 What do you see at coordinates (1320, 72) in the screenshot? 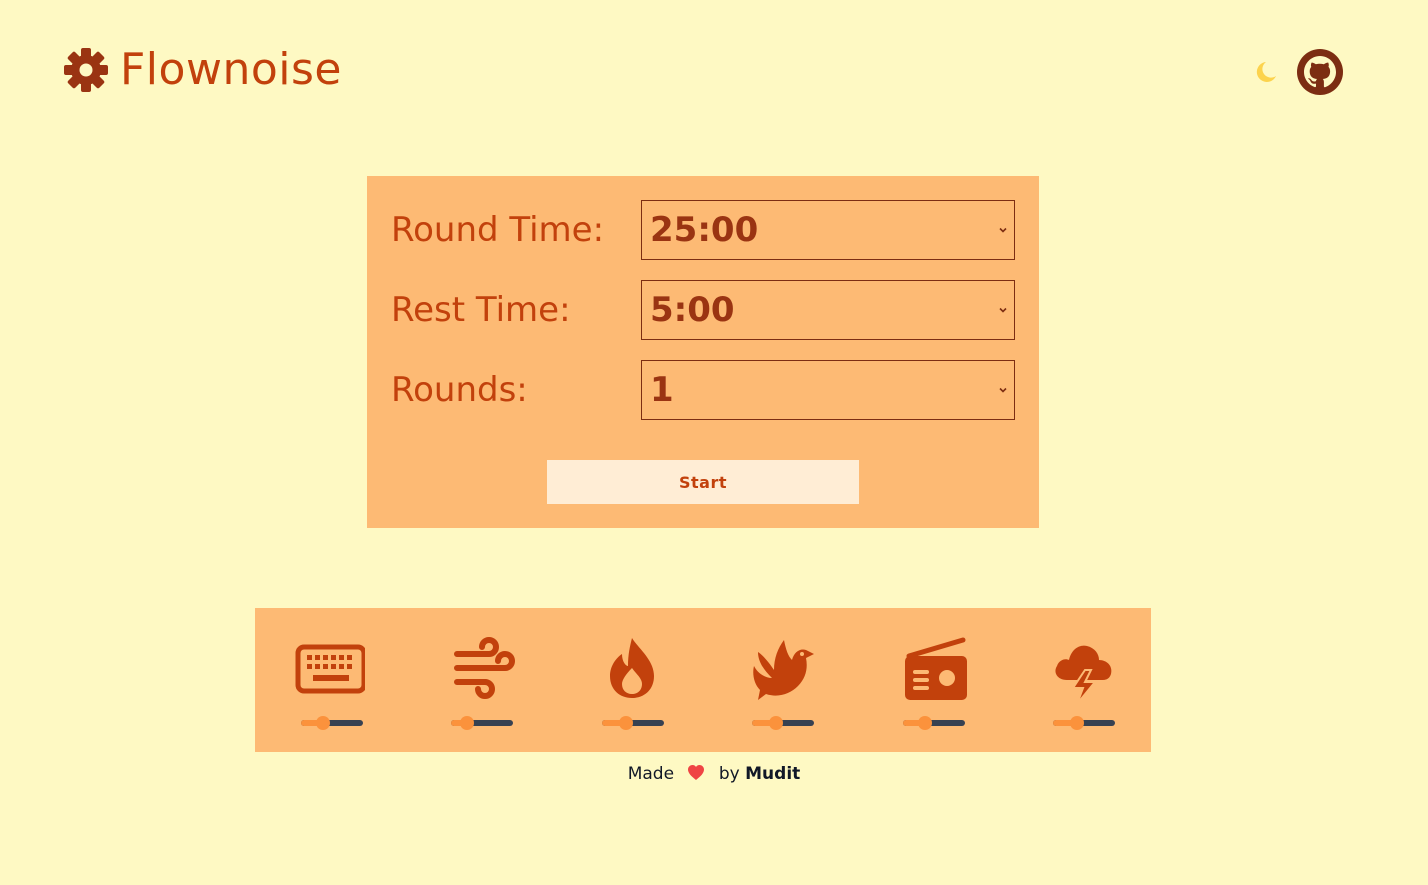
I see `github-icon` at bounding box center [1320, 72].